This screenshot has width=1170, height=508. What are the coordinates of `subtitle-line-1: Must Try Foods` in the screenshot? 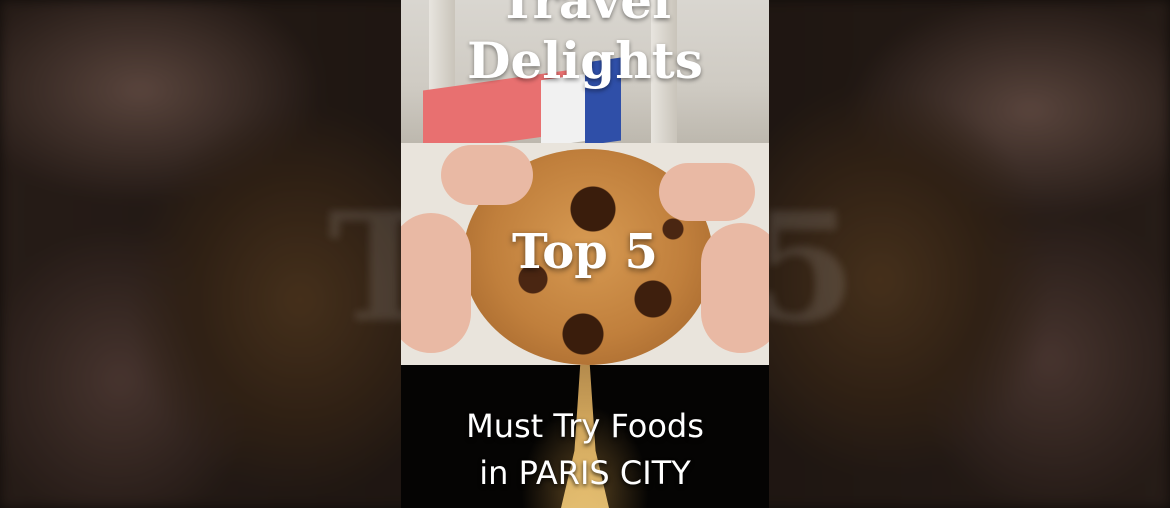 It's located at (585, 426).